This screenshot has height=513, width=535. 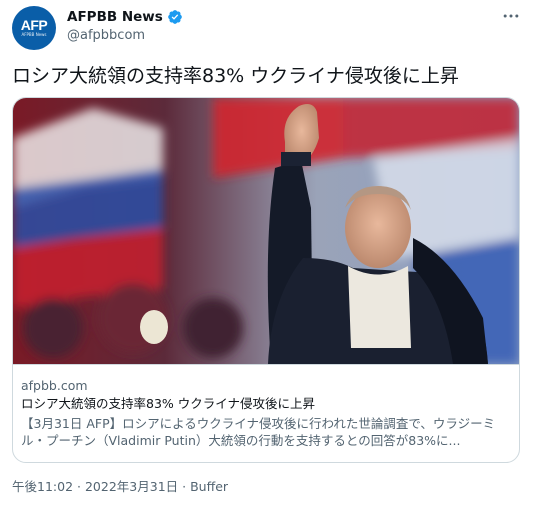 I want to click on tweet-meta: 午後11:02 · 2022年3月31日 · Buffer, so click(x=120, y=487).